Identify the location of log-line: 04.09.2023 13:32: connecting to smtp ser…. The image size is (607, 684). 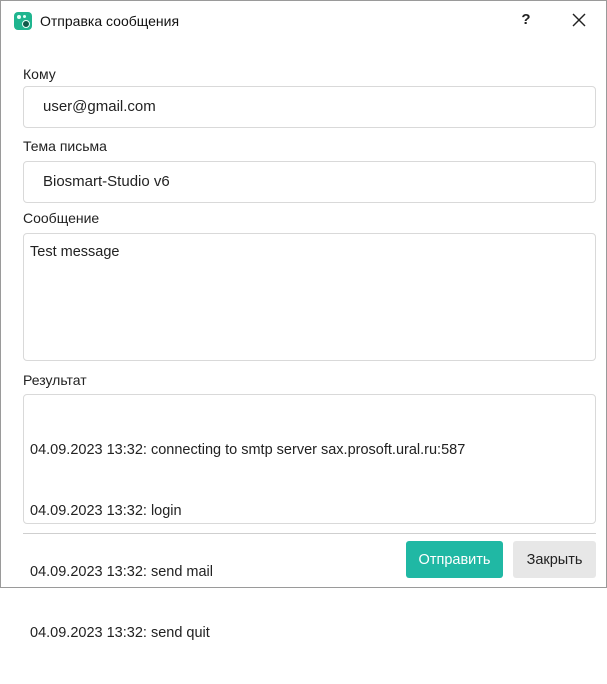
(248, 450).